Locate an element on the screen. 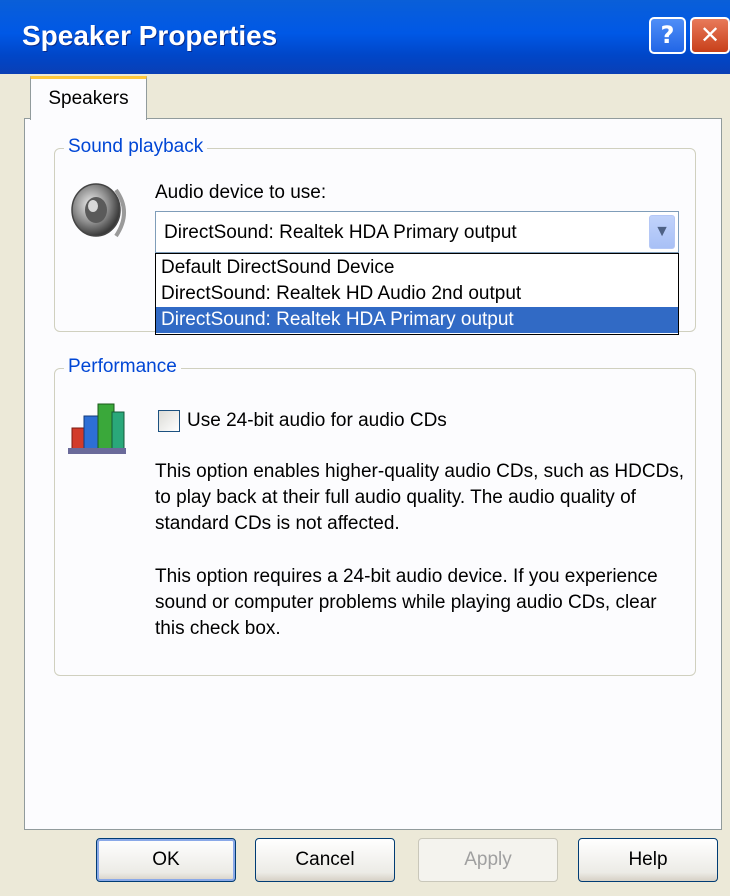 The image size is (730, 896). help-icon: ? is located at coordinates (667, 35).